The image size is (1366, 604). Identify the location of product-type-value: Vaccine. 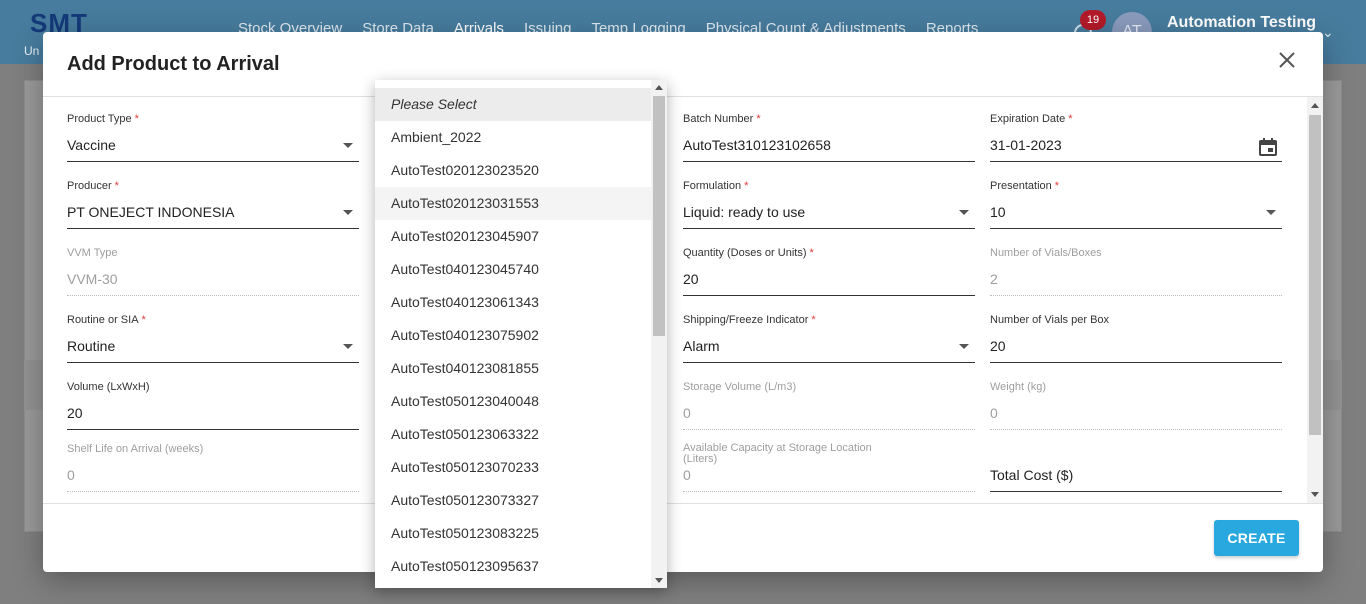
(91, 145).